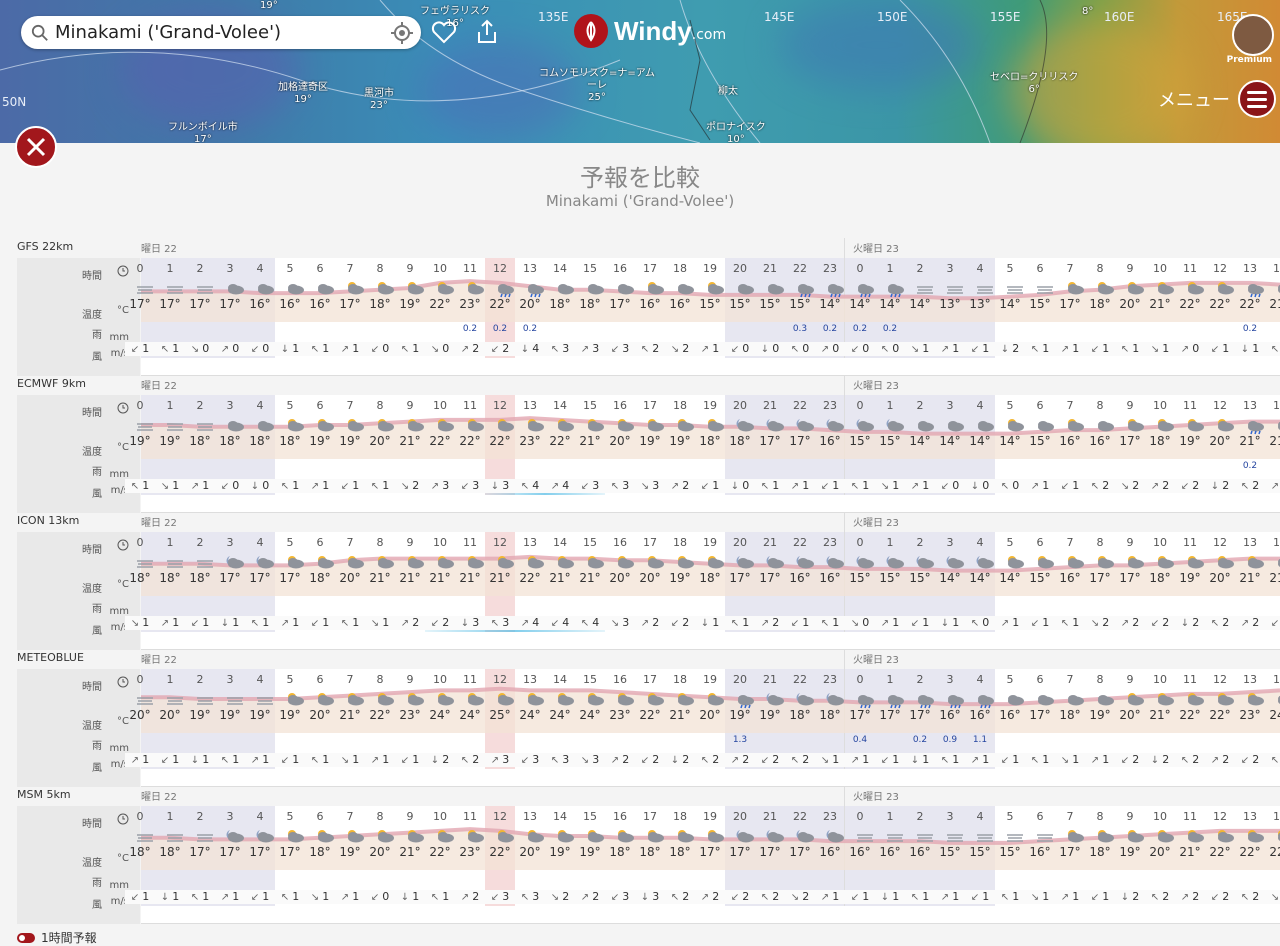  Describe the element at coordinates (269, 6) in the screenshot. I see `city-label: 19°` at that location.